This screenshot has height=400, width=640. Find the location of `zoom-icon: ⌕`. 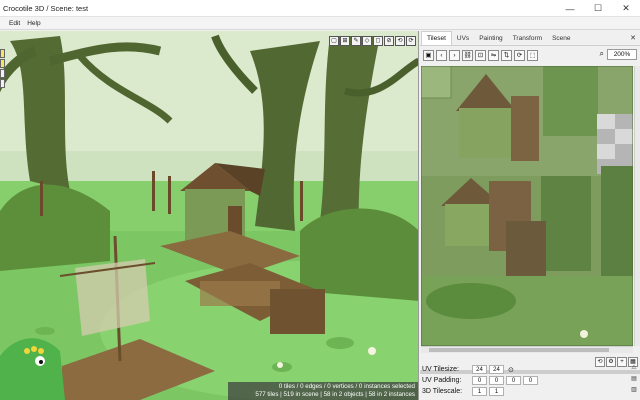

zoom-icon: ⌕ is located at coordinates (601, 53).